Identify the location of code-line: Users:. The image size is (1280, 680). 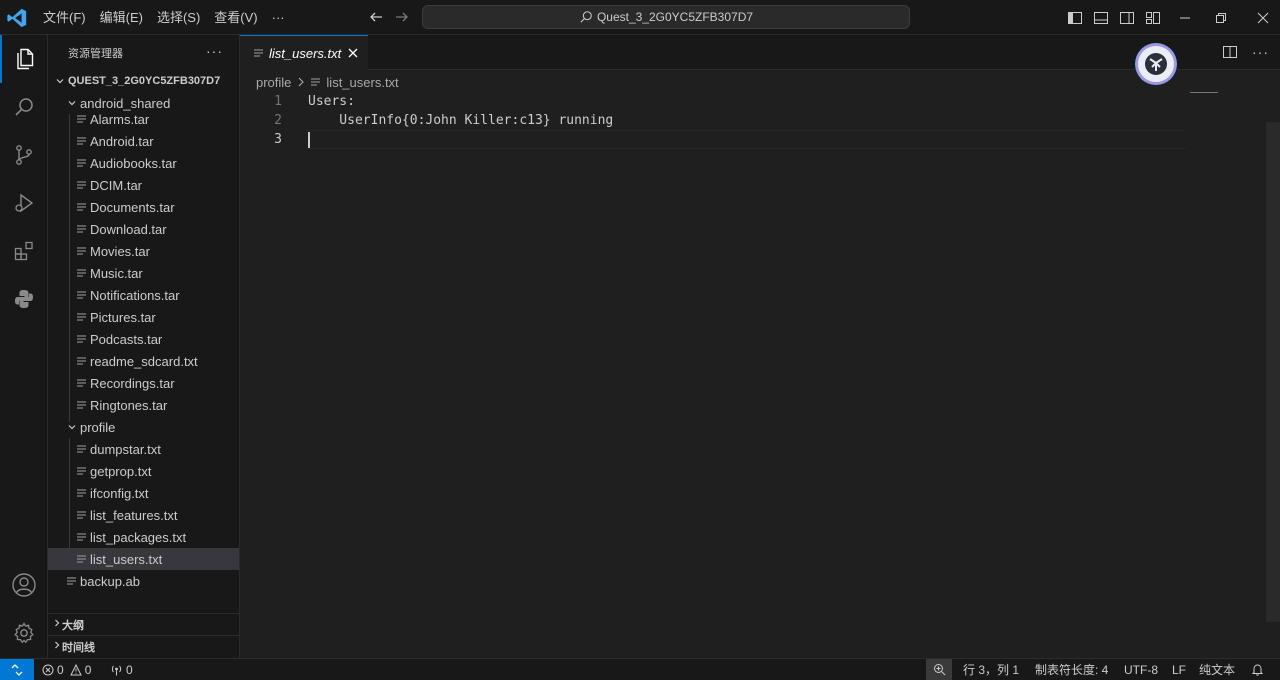
(331, 101).